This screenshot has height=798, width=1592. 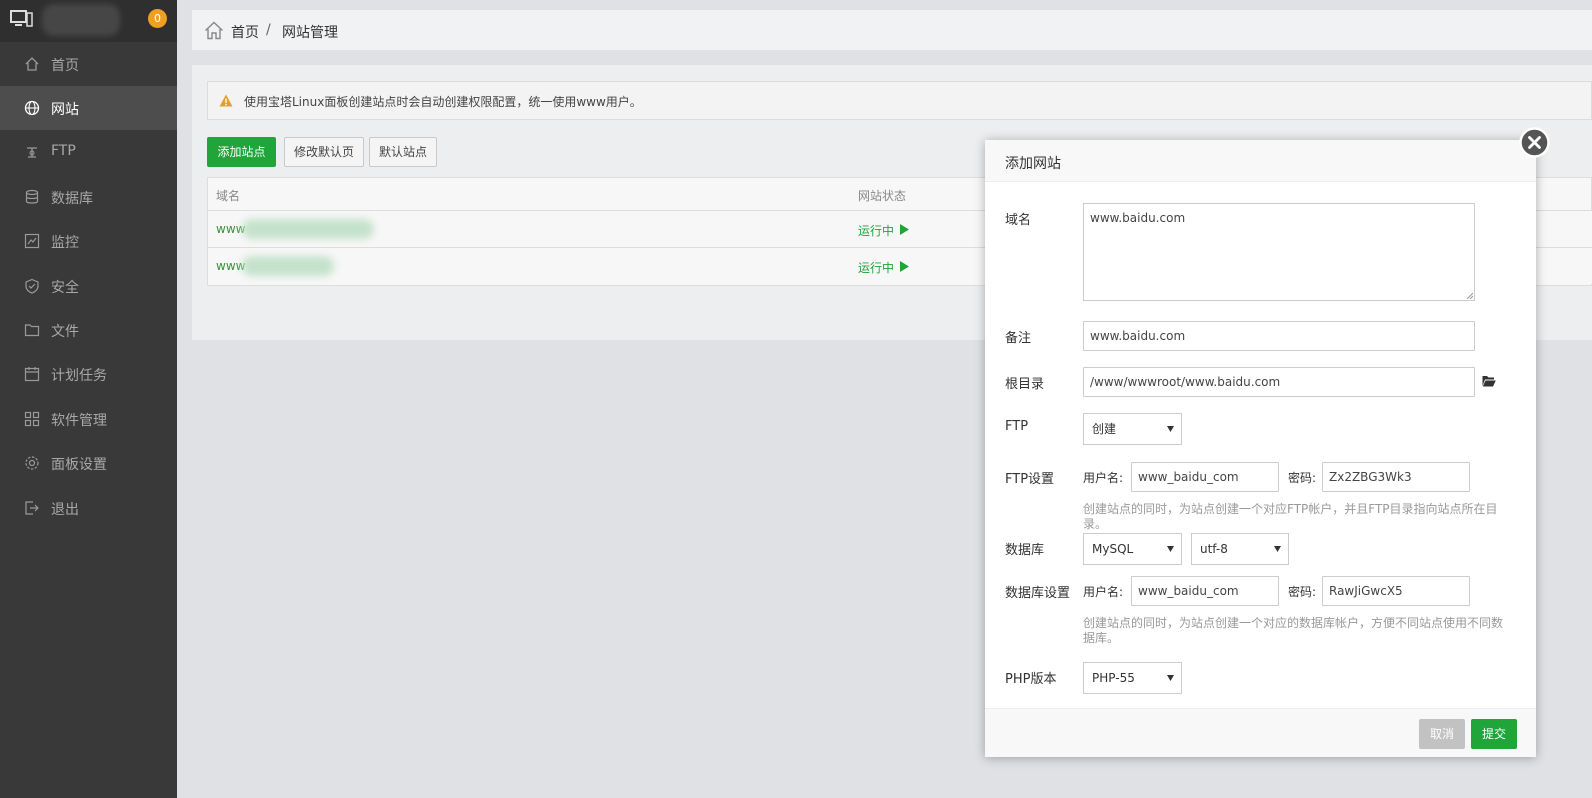 I want to click on add-site-button: 添加站点, so click(x=241, y=152).